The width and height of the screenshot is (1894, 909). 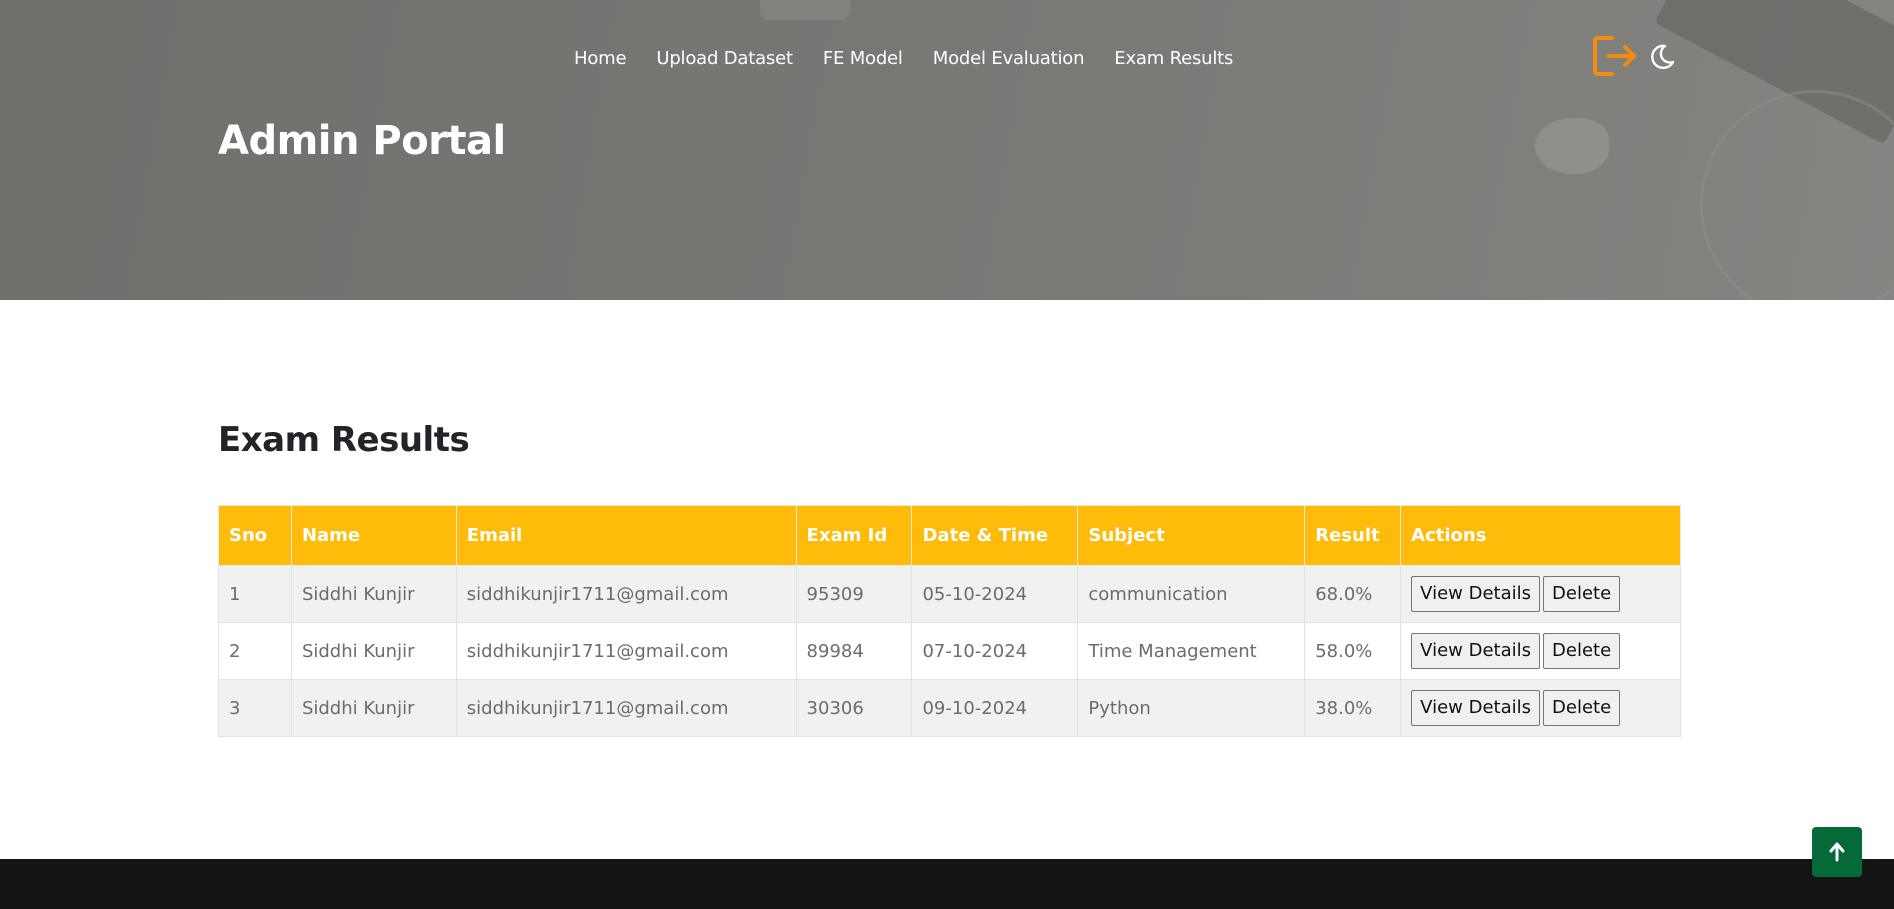 What do you see at coordinates (1662, 57) in the screenshot?
I see `moon-icon` at bounding box center [1662, 57].